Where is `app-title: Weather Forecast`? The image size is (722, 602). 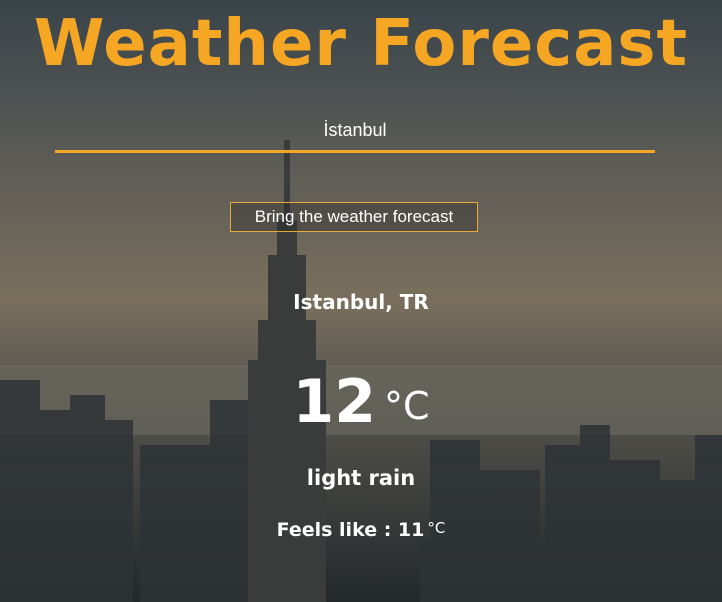
app-title: Weather Forecast is located at coordinates (361, 44).